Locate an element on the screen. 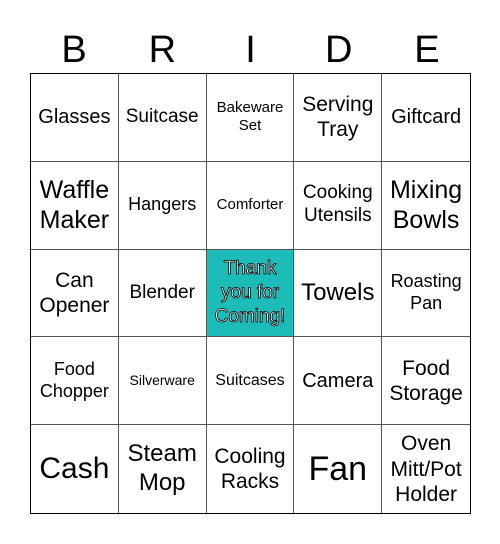 The height and width of the screenshot is (544, 500). free-space-cell: Thank you for Coming! is located at coordinates (250, 293).